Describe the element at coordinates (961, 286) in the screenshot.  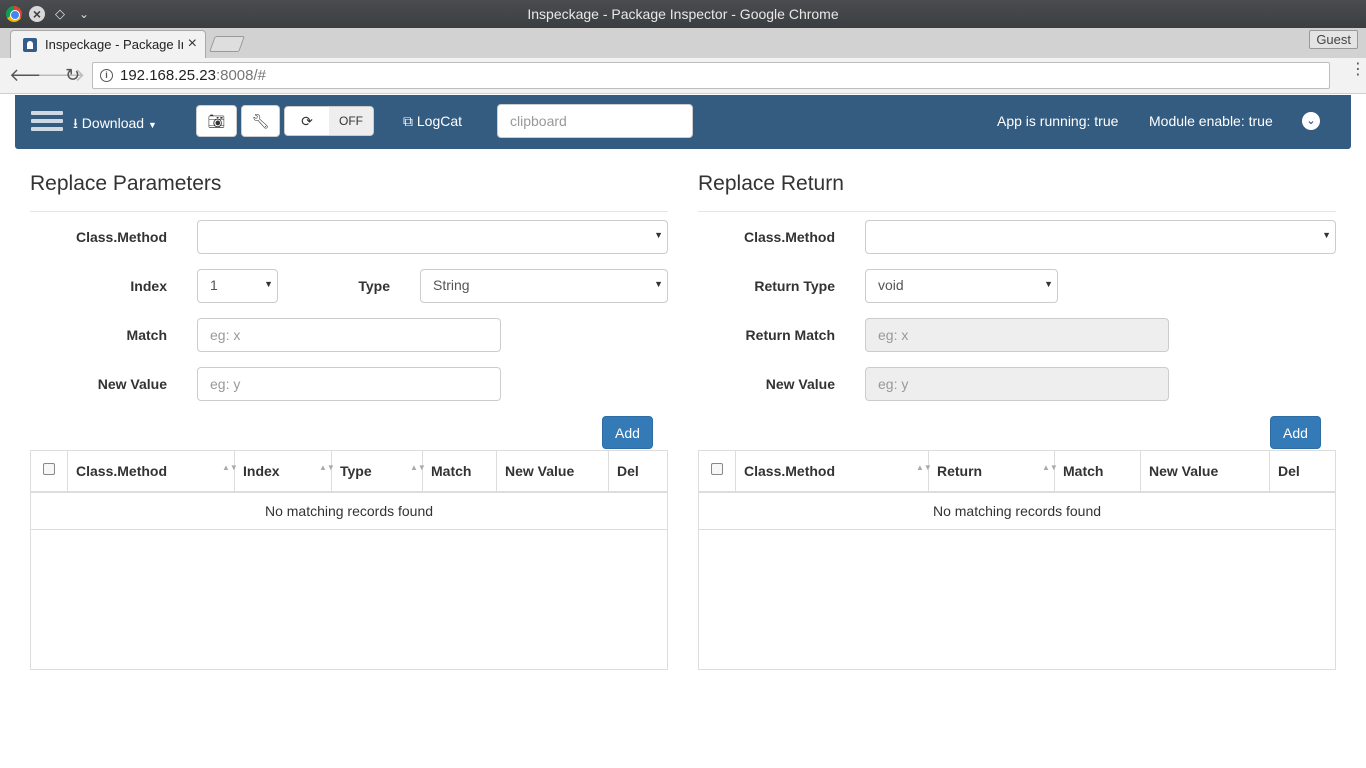
I see `return-type-select: void ▼` at that location.